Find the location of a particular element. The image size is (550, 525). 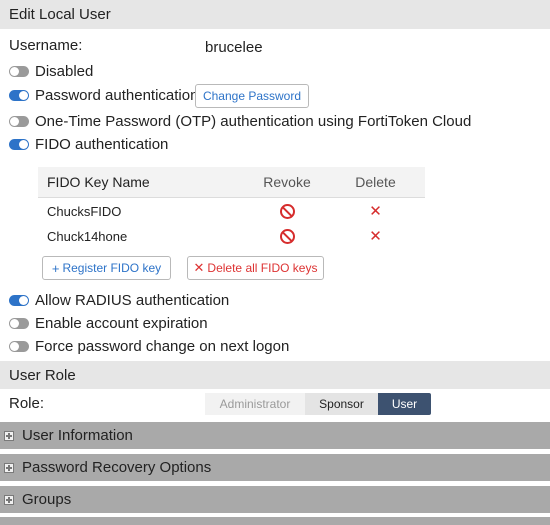

revoke-header: Revoke is located at coordinates (287, 182).